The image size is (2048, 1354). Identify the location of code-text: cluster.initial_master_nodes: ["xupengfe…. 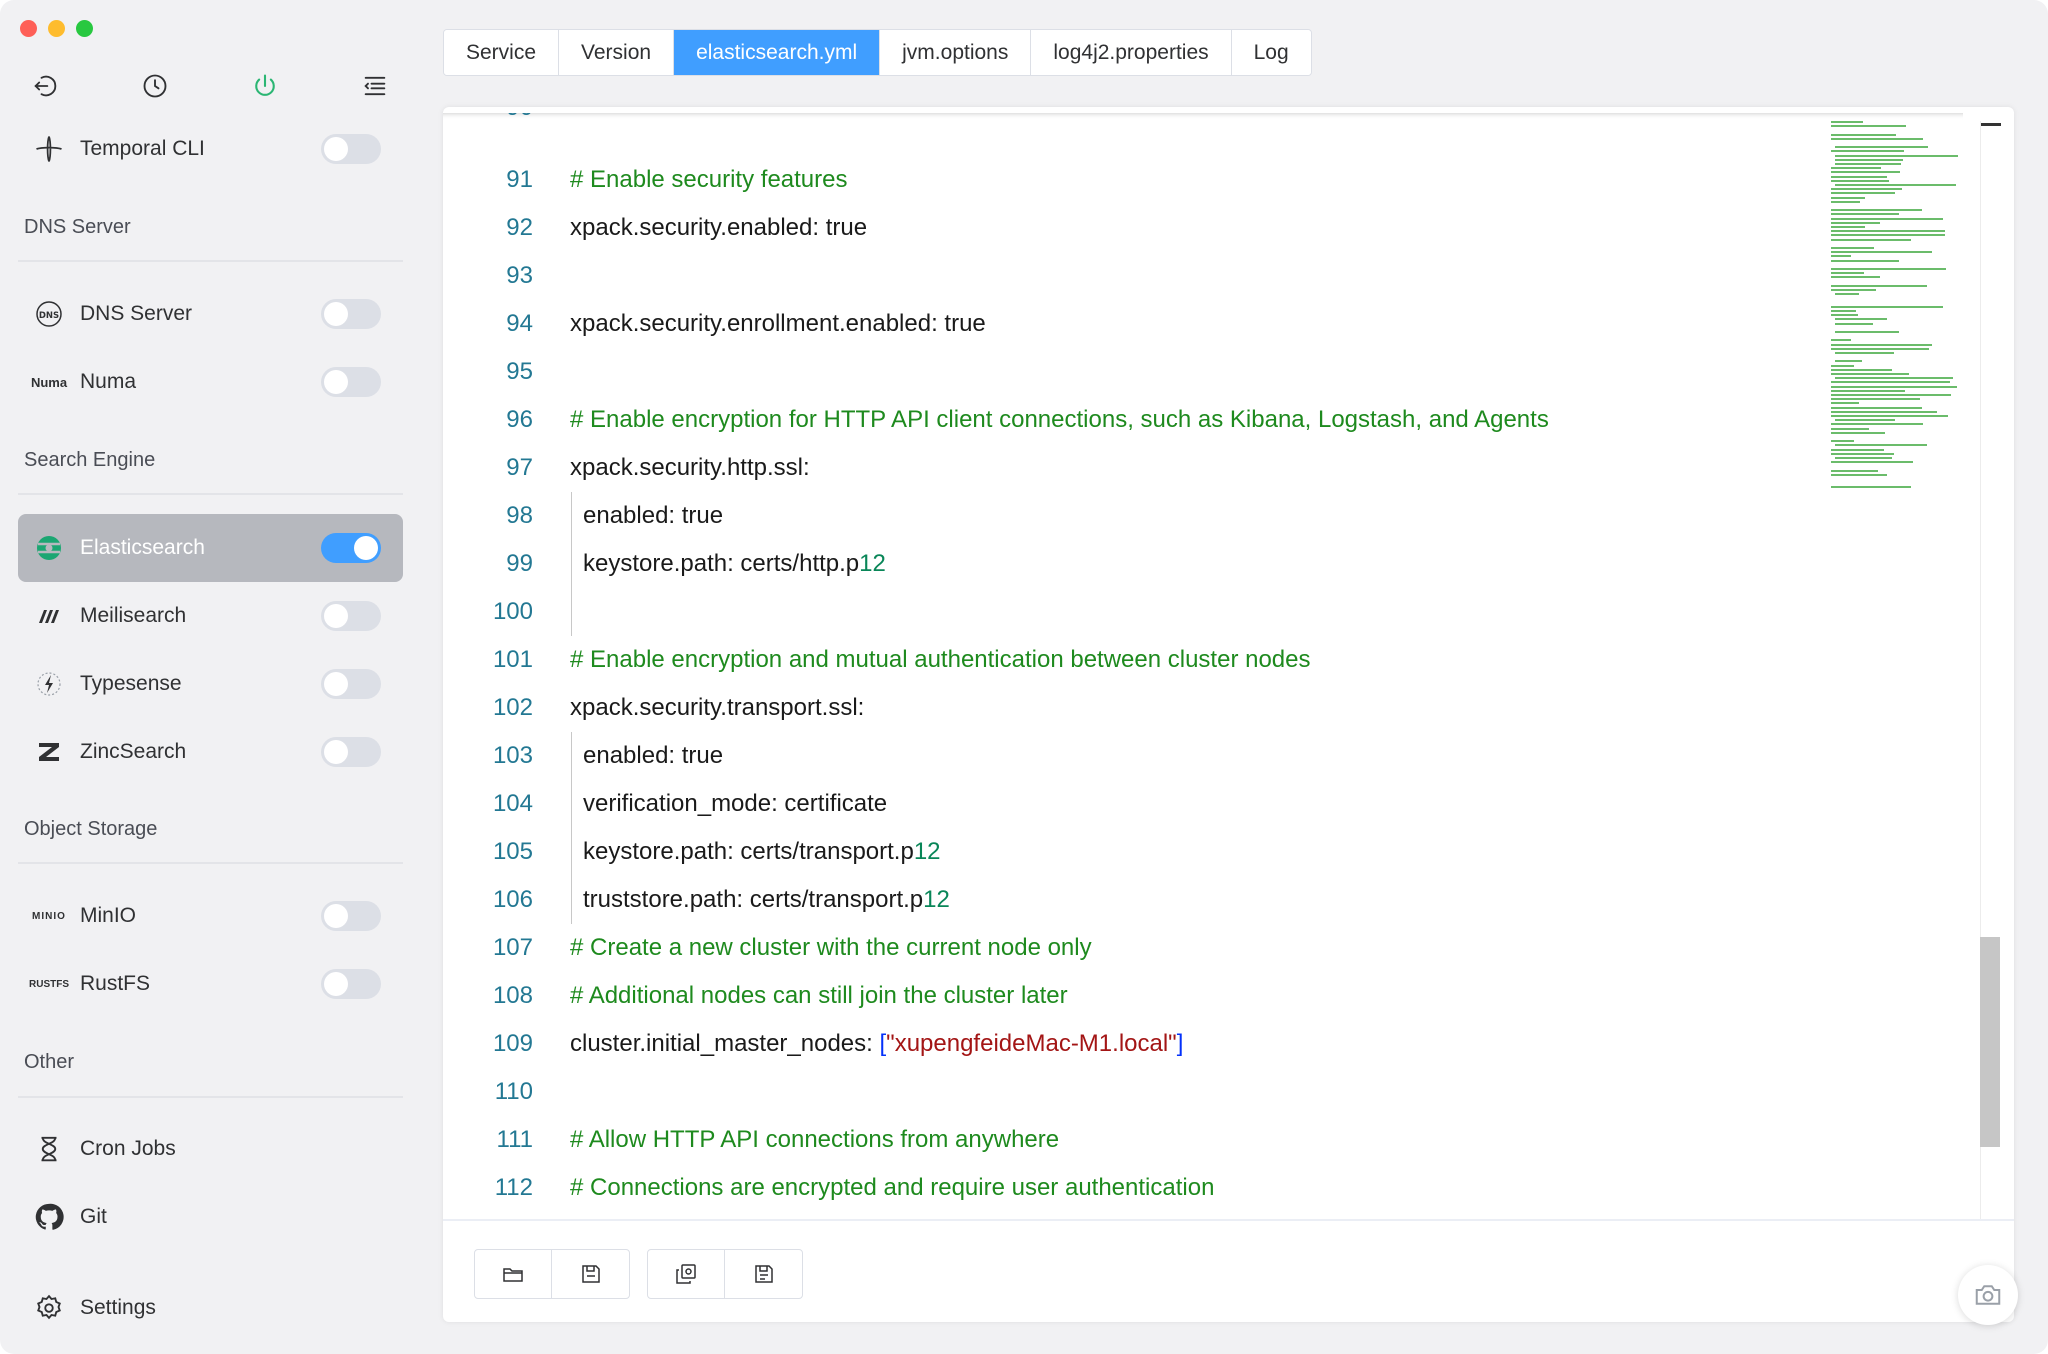
(877, 1043).